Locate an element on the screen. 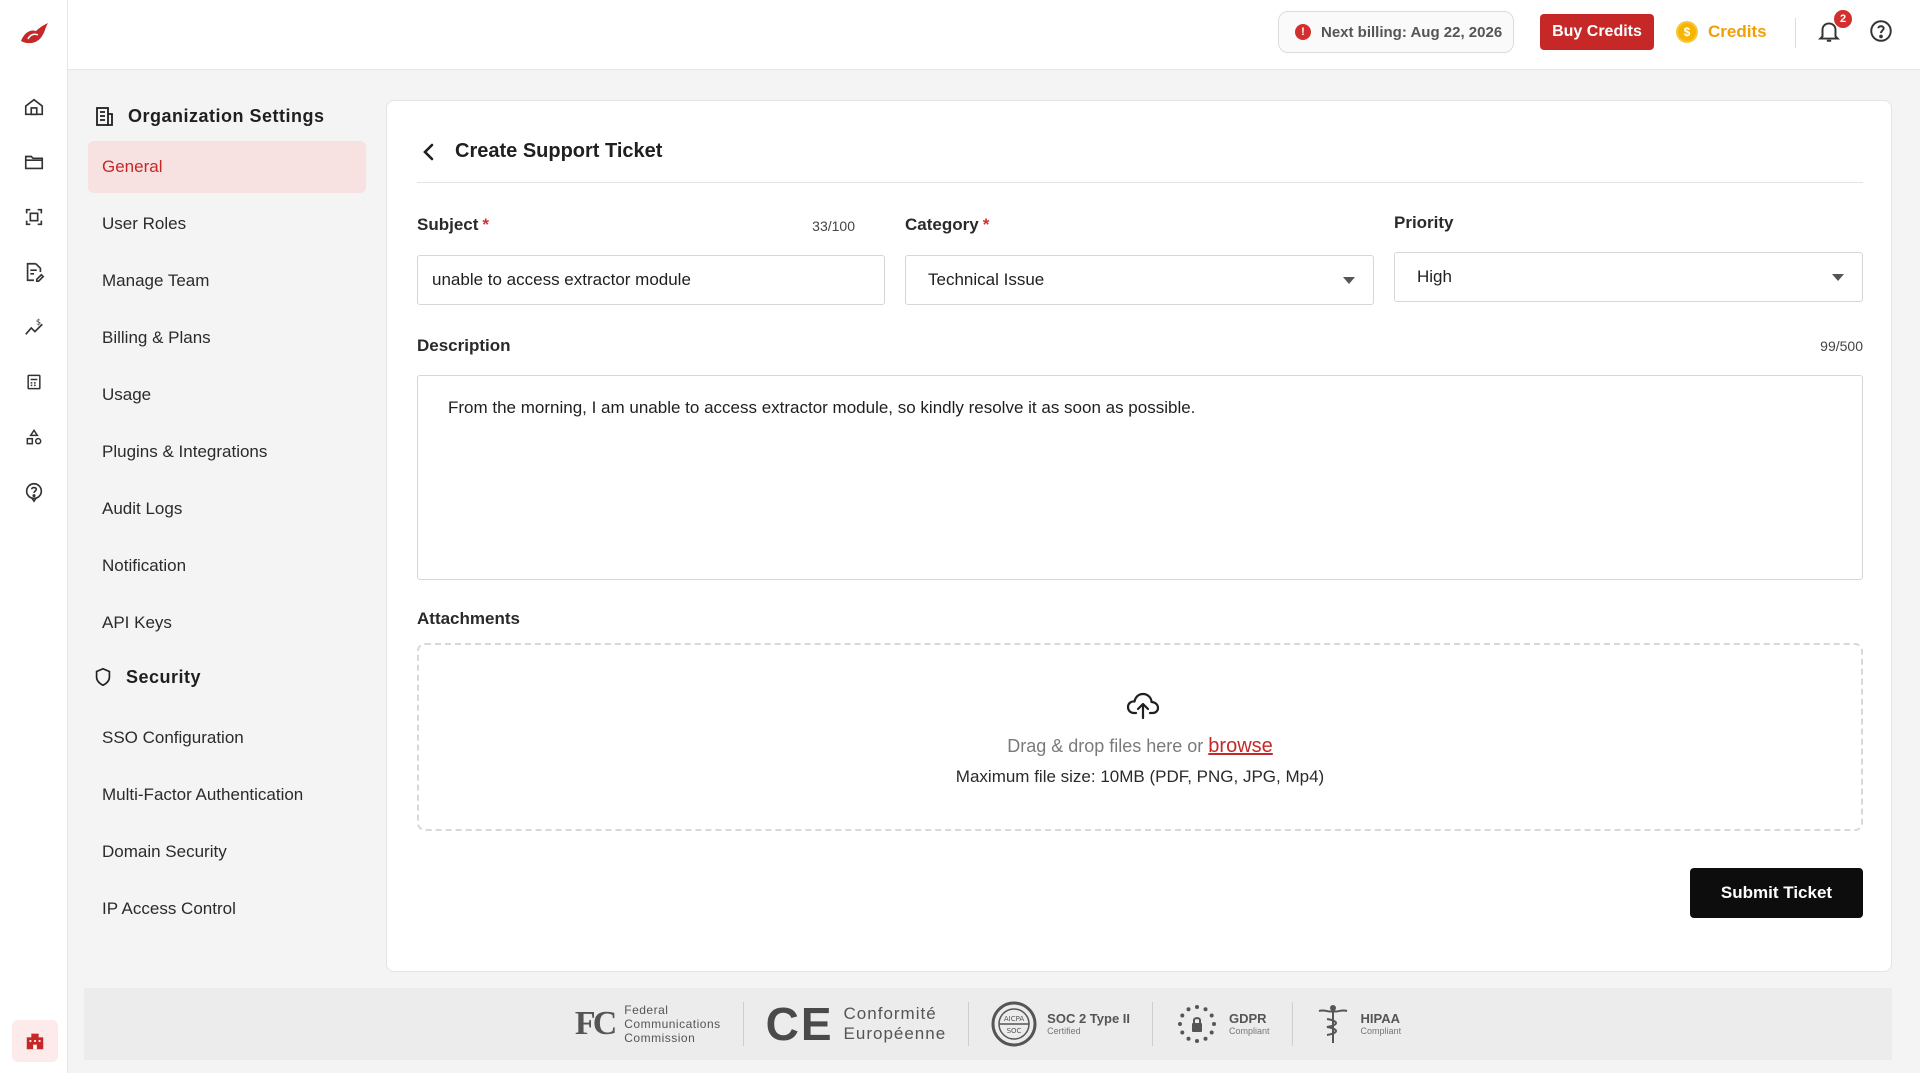 This screenshot has width=1920, height=1073. nav-item-multi-factor-authentication: Multi-Factor Authentication is located at coordinates (227, 795).